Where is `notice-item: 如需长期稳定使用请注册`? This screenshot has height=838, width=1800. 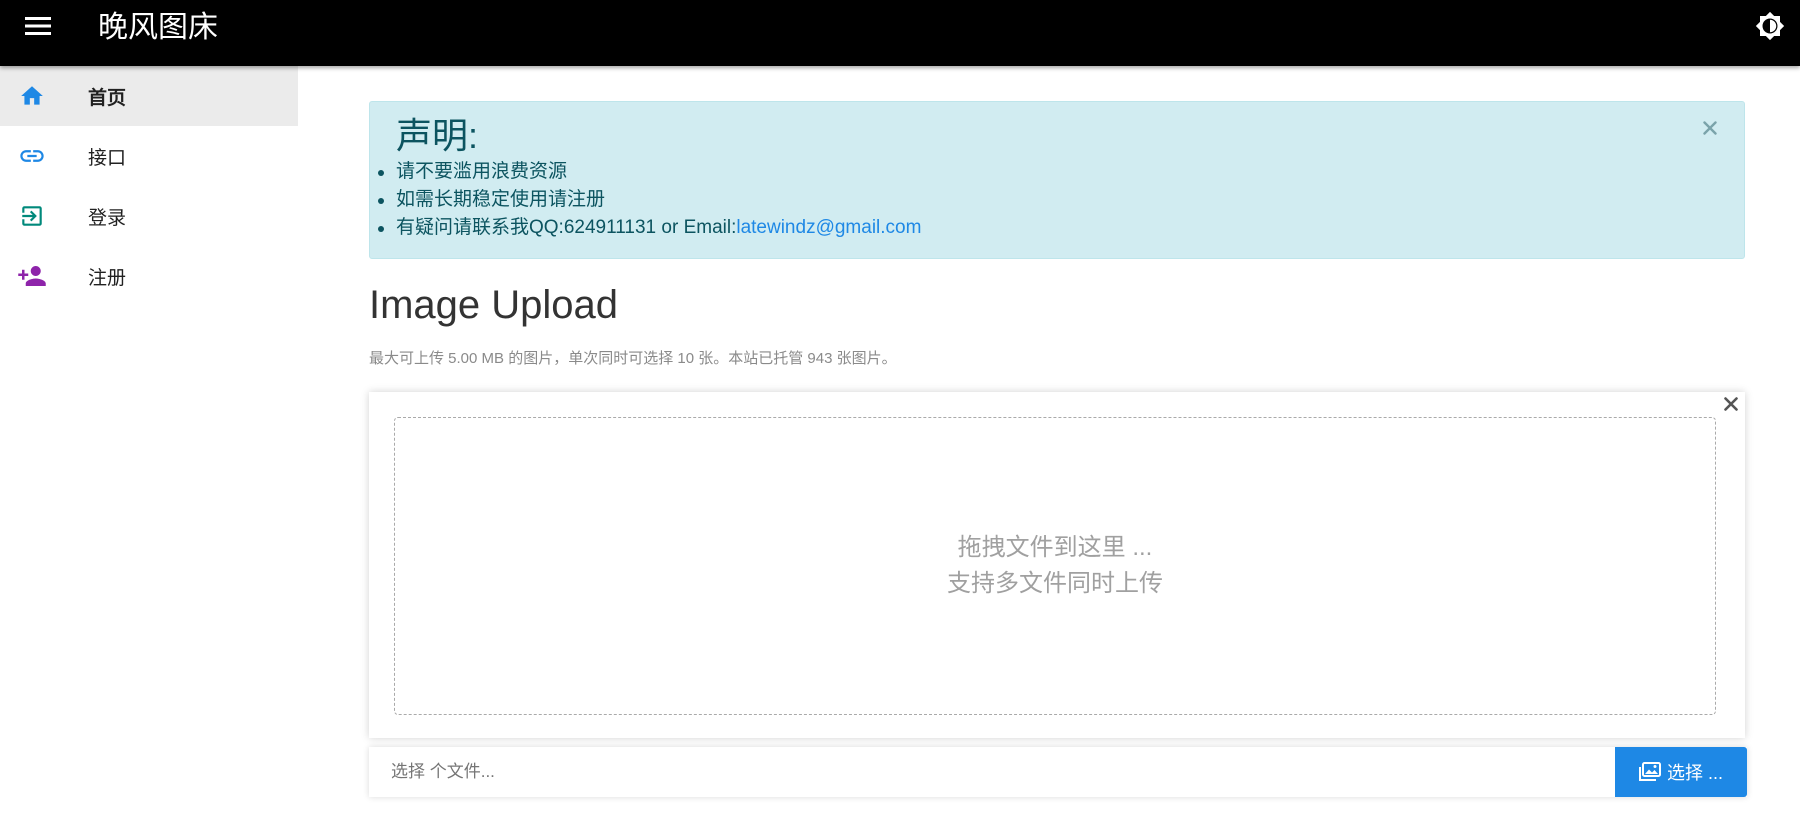 notice-item: 如需长期稳定使用请注册 is located at coordinates (649, 200).